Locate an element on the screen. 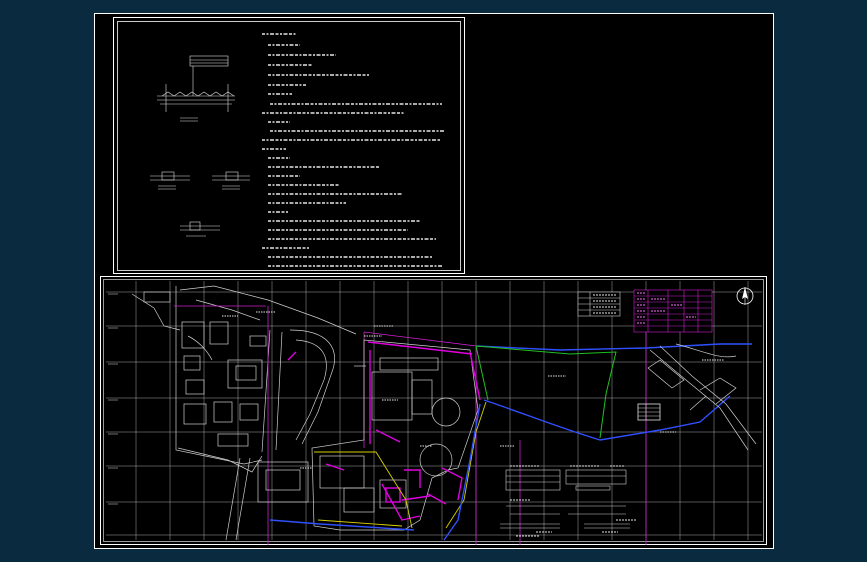 Image resolution: width=867 pixels, height=562 pixels. legend-block is located at coordinates (599, 304).